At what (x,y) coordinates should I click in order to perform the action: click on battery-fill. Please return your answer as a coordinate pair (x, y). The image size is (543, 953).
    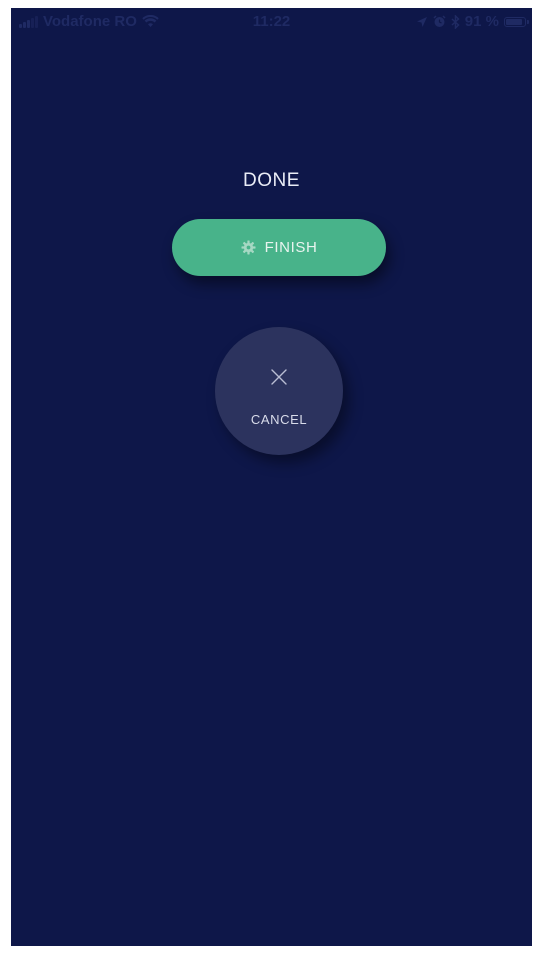
    Looking at the image, I should click on (514, 21).